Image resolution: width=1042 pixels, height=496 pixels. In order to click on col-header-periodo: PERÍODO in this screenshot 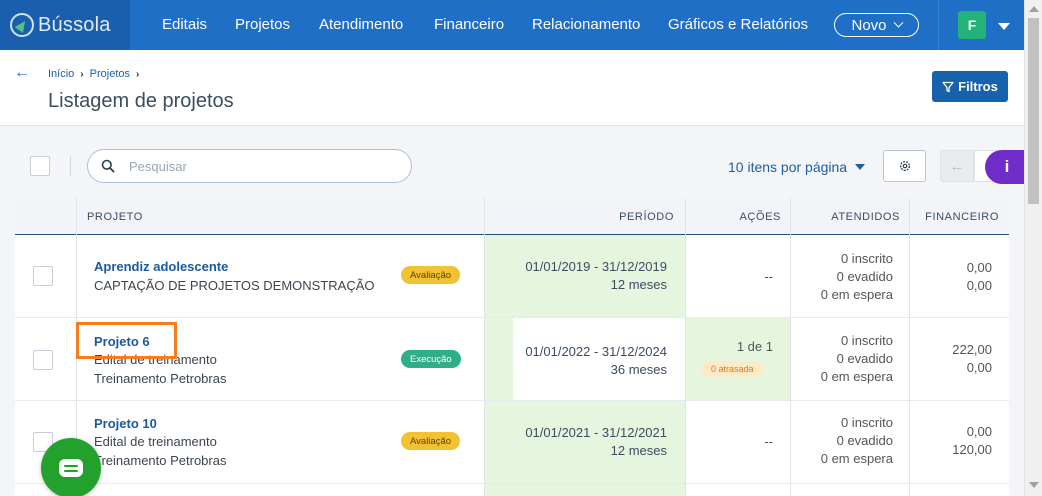, I will do `click(579, 216)`.